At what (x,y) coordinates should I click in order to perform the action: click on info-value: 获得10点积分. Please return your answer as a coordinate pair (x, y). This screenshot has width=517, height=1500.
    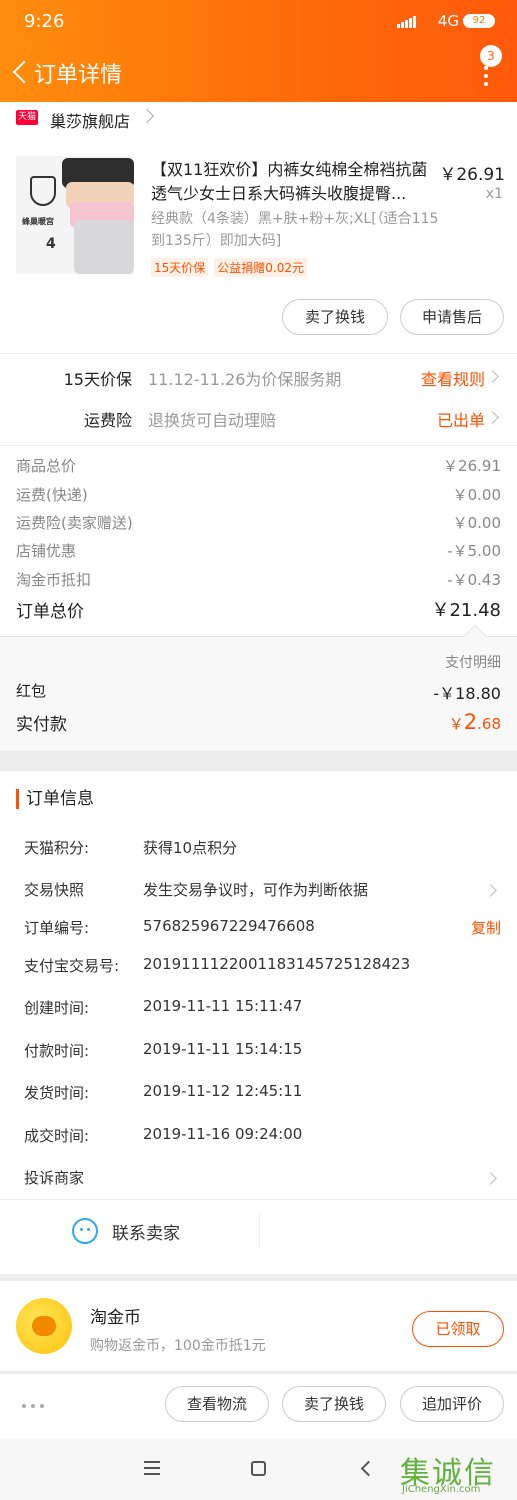
    Looking at the image, I should click on (190, 848).